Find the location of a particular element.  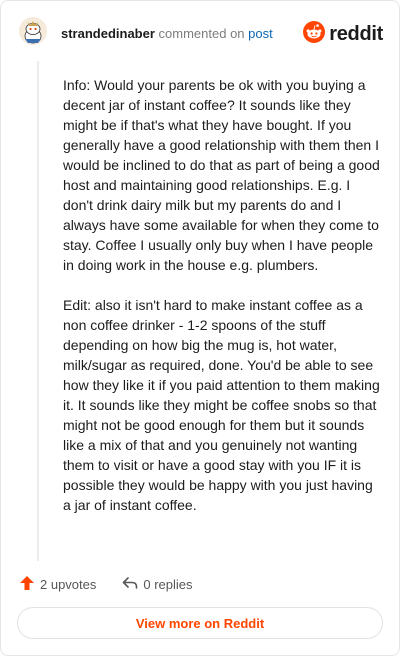

replies-button: 0 replies is located at coordinates (157, 584).